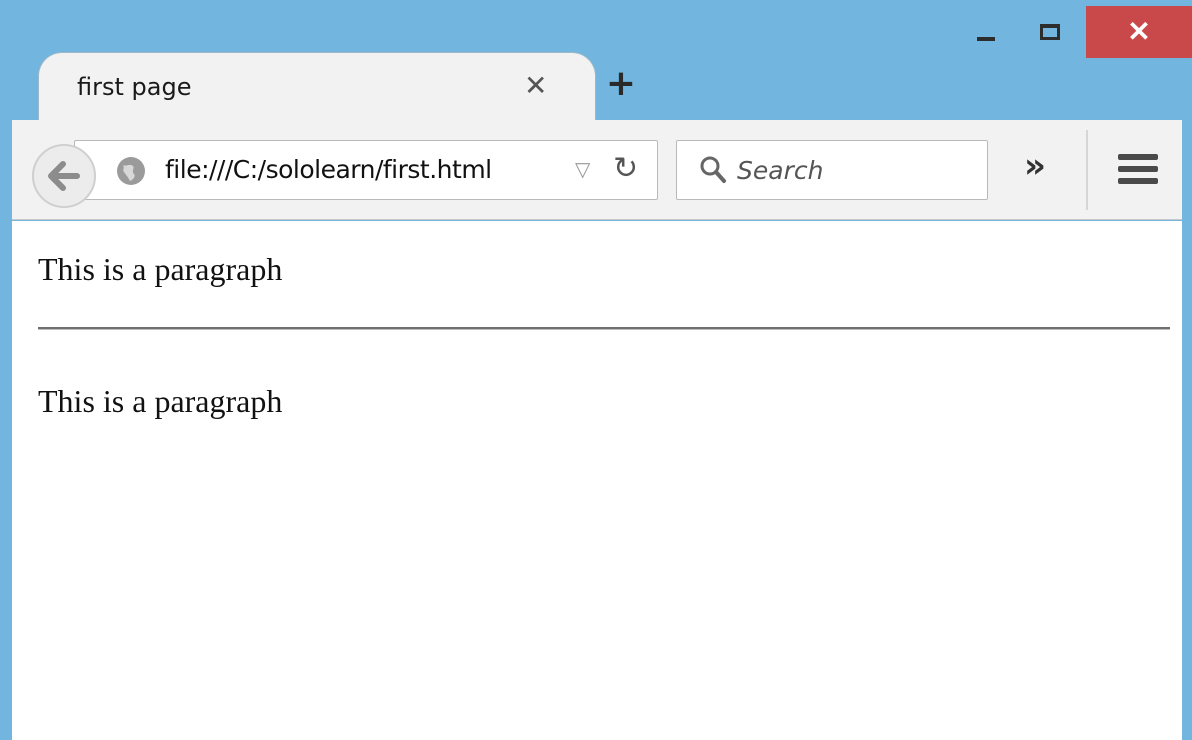  What do you see at coordinates (535, 85) in the screenshot?
I see `tab-close-icon: ✕` at bounding box center [535, 85].